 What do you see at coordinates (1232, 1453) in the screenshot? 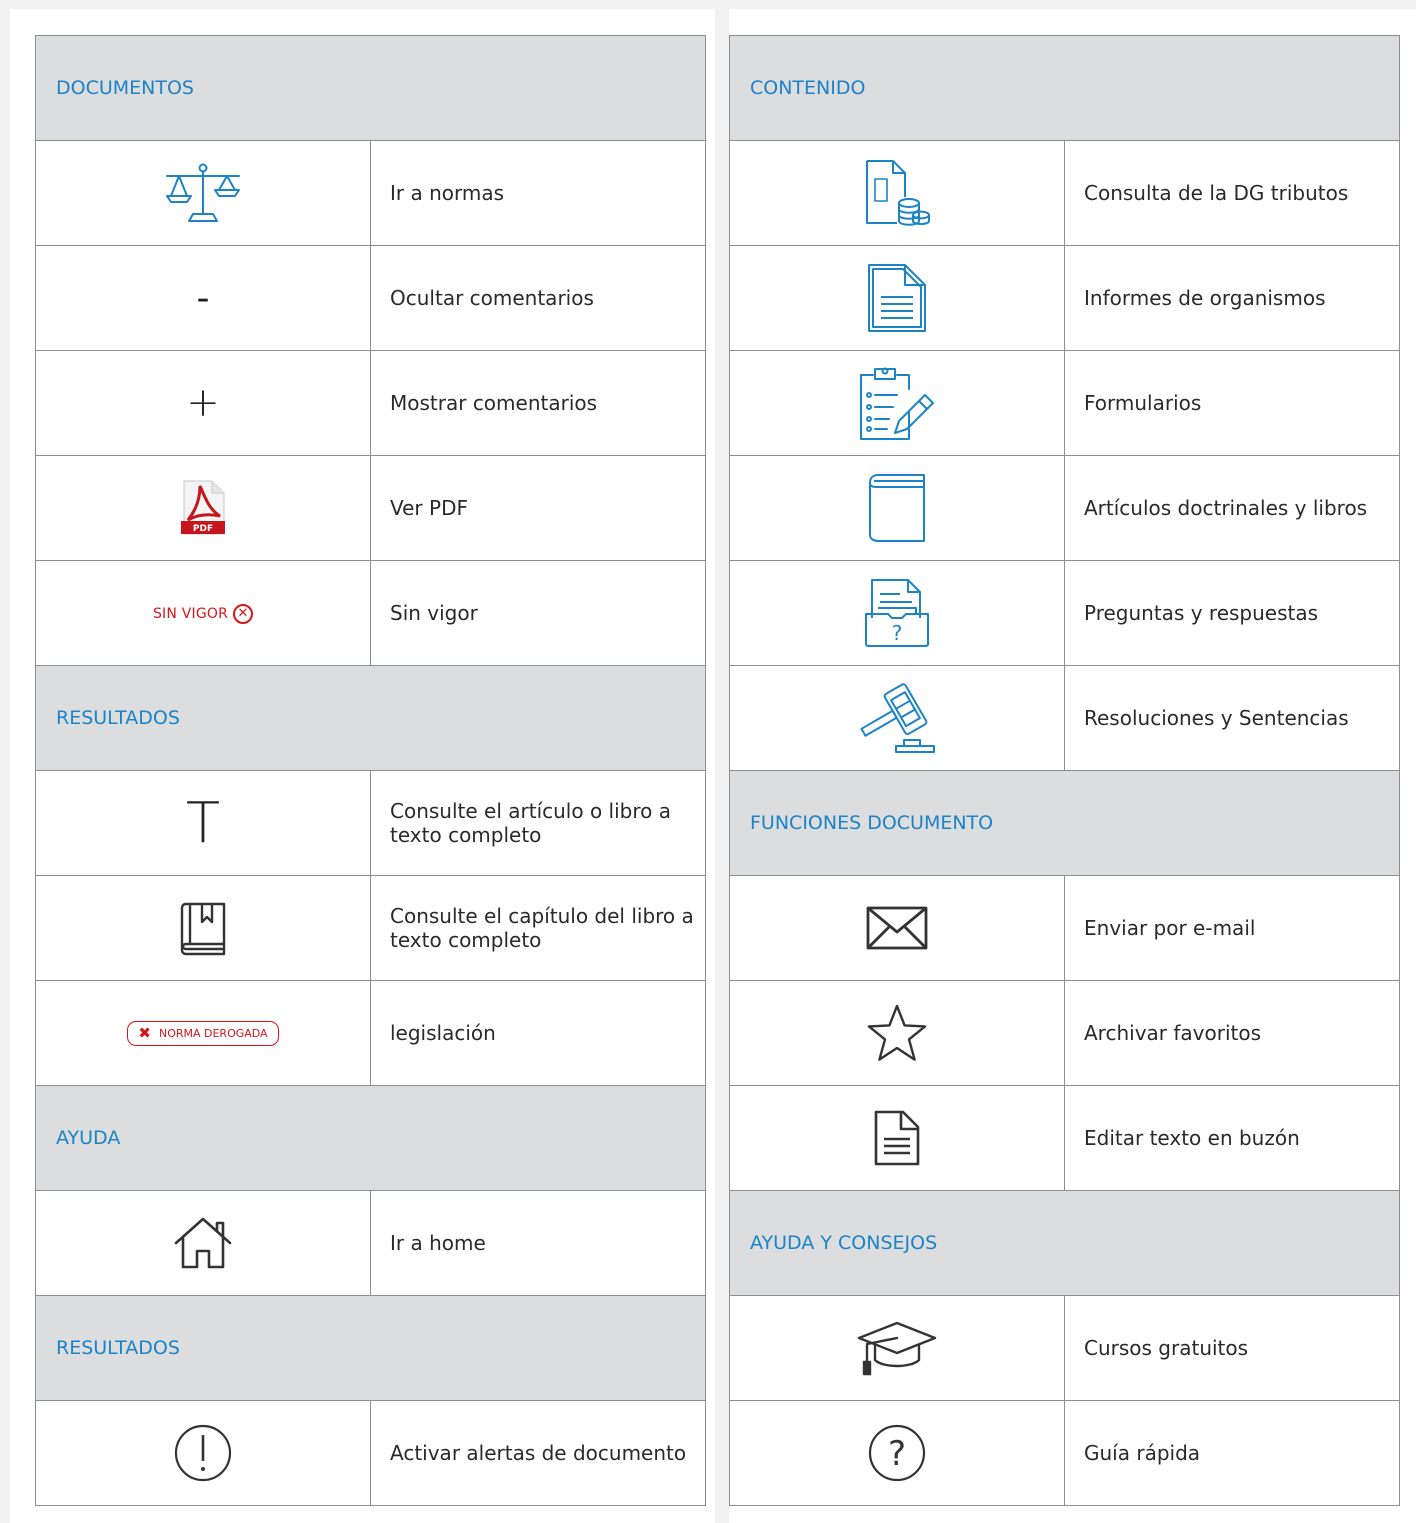
I see `row-label: Guía rápida` at bounding box center [1232, 1453].